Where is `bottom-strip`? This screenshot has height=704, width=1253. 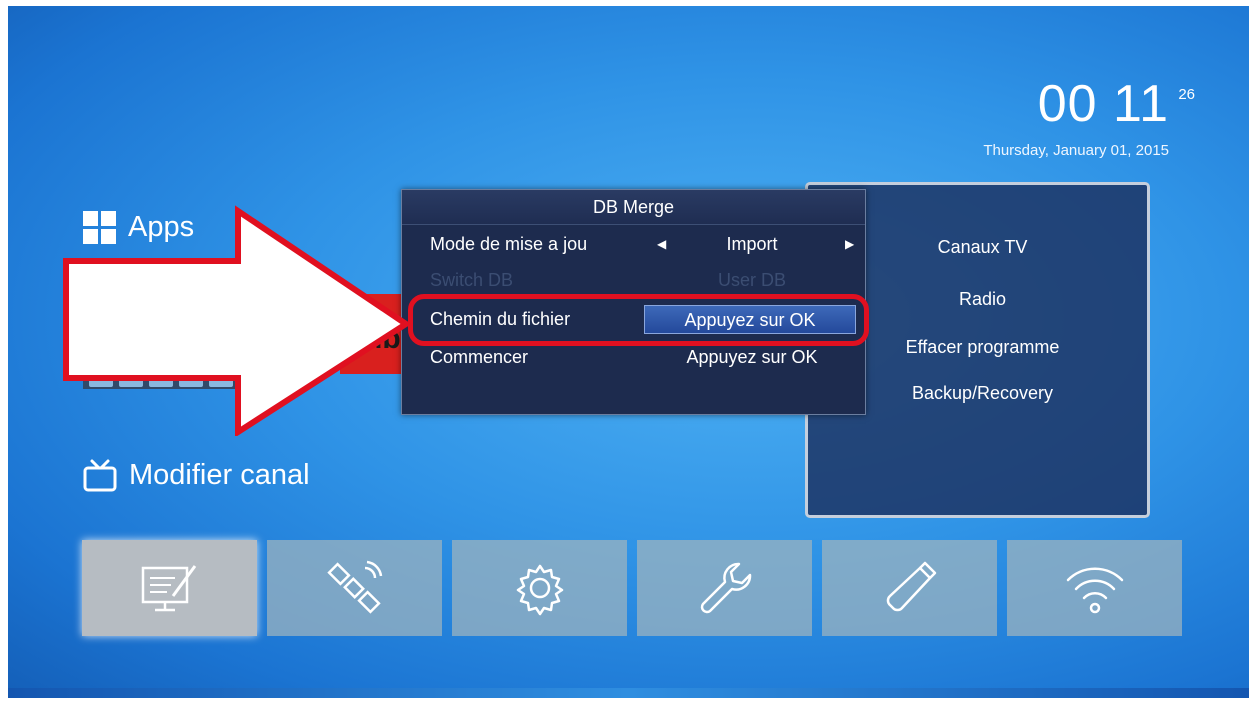
bottom-strip is located at coordinates (628, 693).